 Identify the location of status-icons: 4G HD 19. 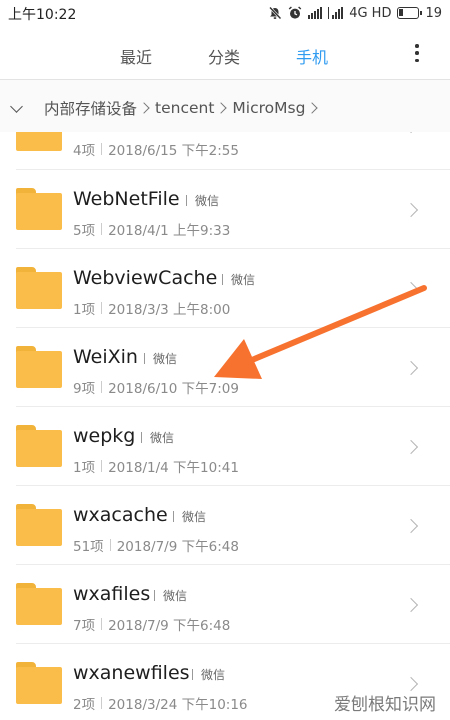
(355, 13).